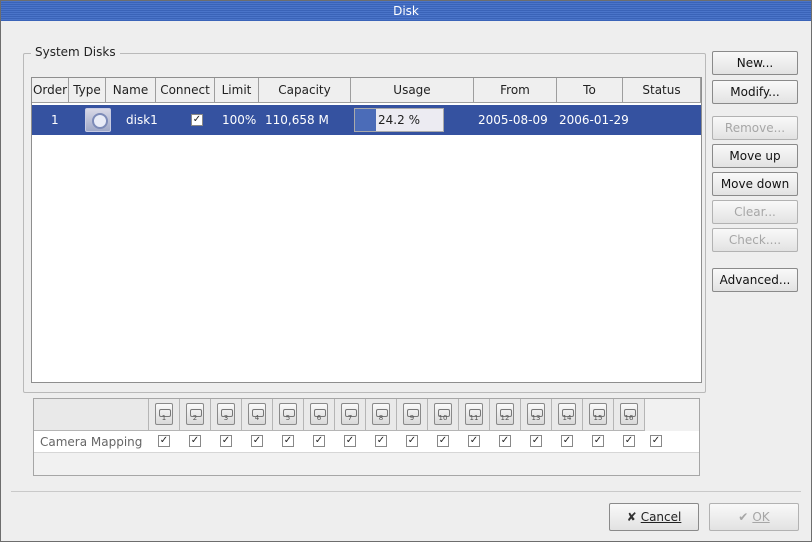  Describe the element at coordinates (513, 120) in the screenshot. I see `row-from: 2005-08-09` at that location.